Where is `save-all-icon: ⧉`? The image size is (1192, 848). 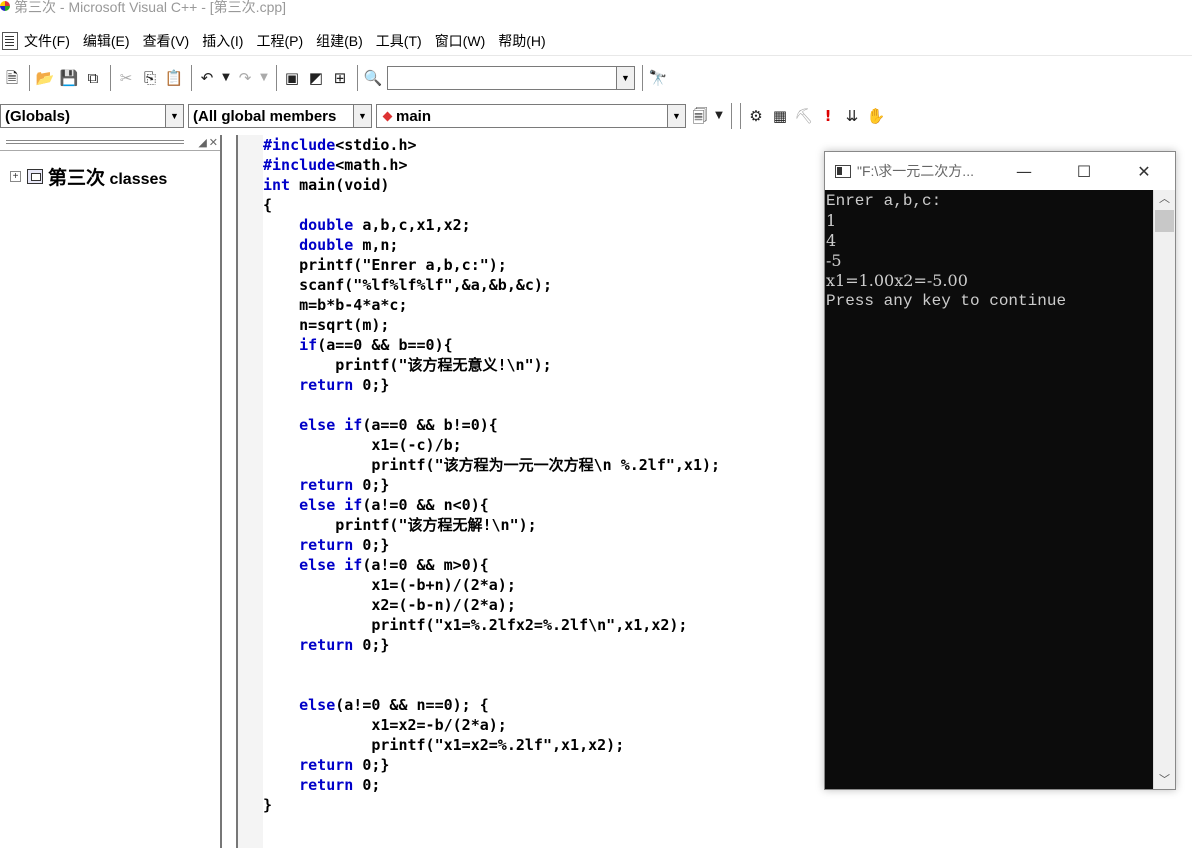 save-all-icon: ⧉ is located at coordinates (93, 78).